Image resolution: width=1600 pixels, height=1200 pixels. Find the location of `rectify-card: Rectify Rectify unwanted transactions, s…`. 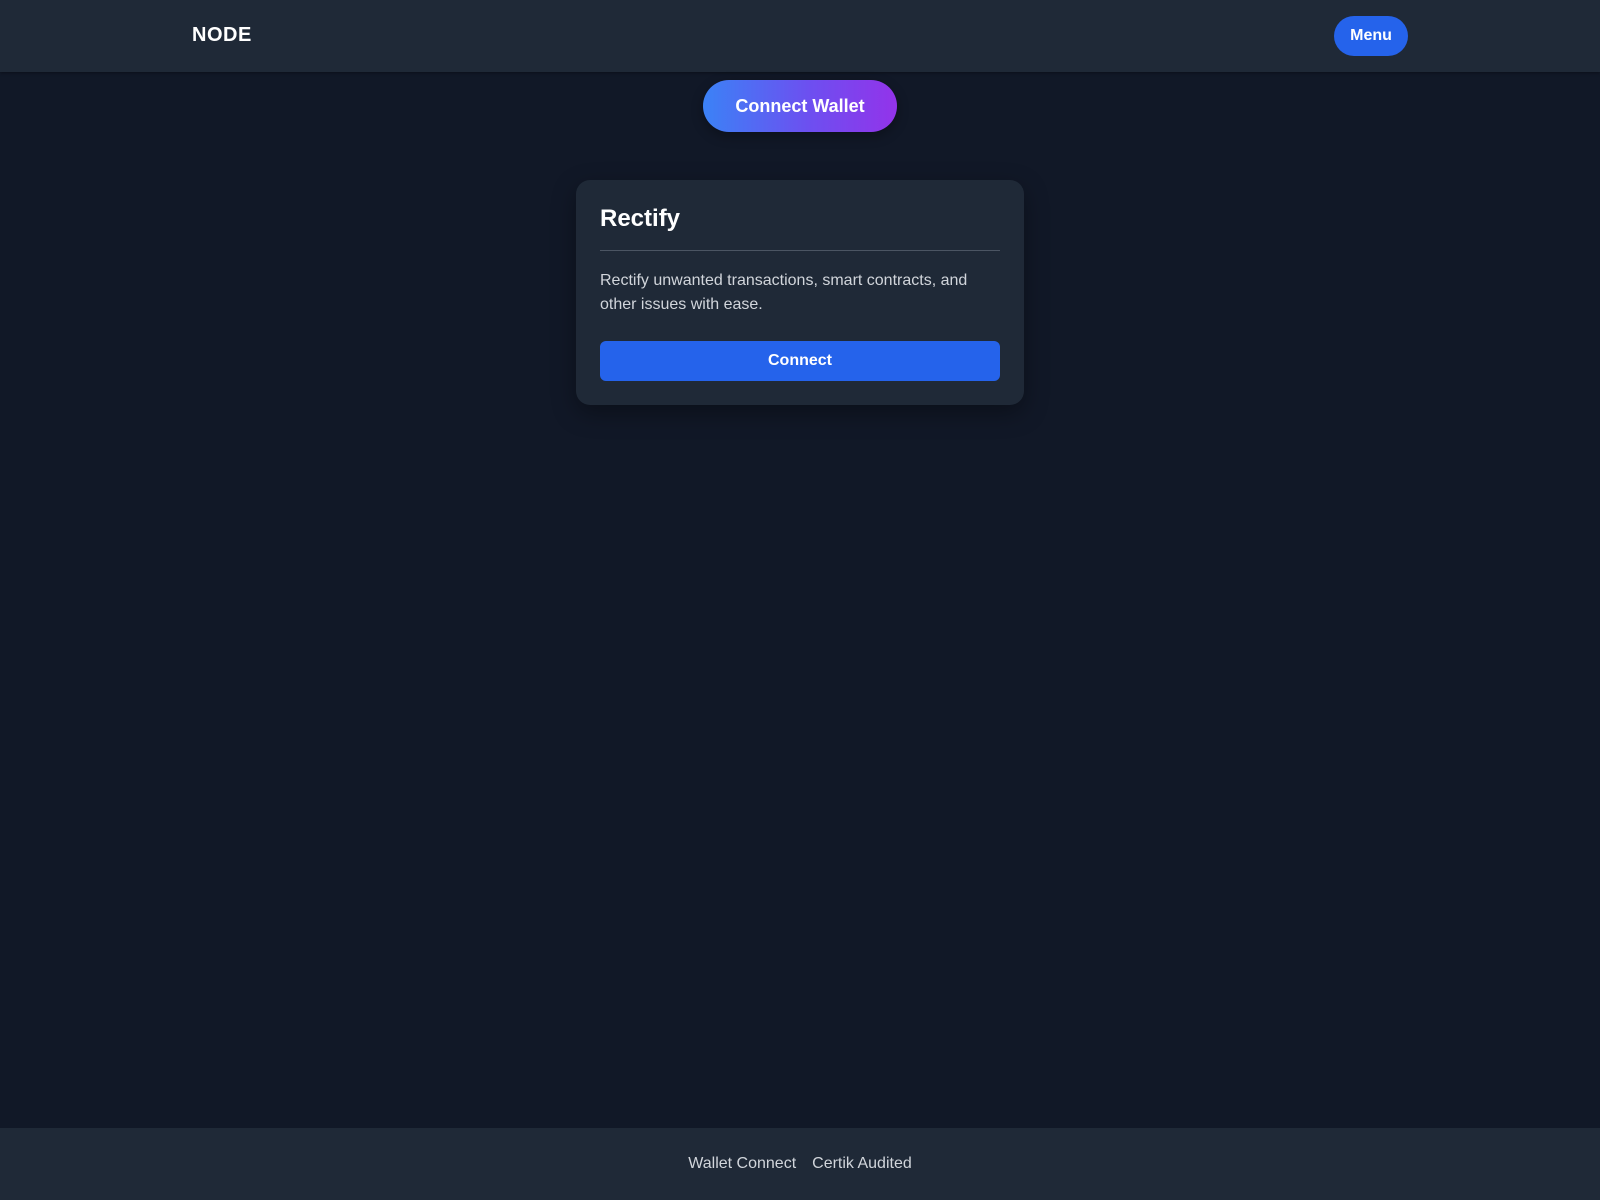

rectify-card: Rectify Rectify unwanted transactions, s… is located at coordinates (800, 292).